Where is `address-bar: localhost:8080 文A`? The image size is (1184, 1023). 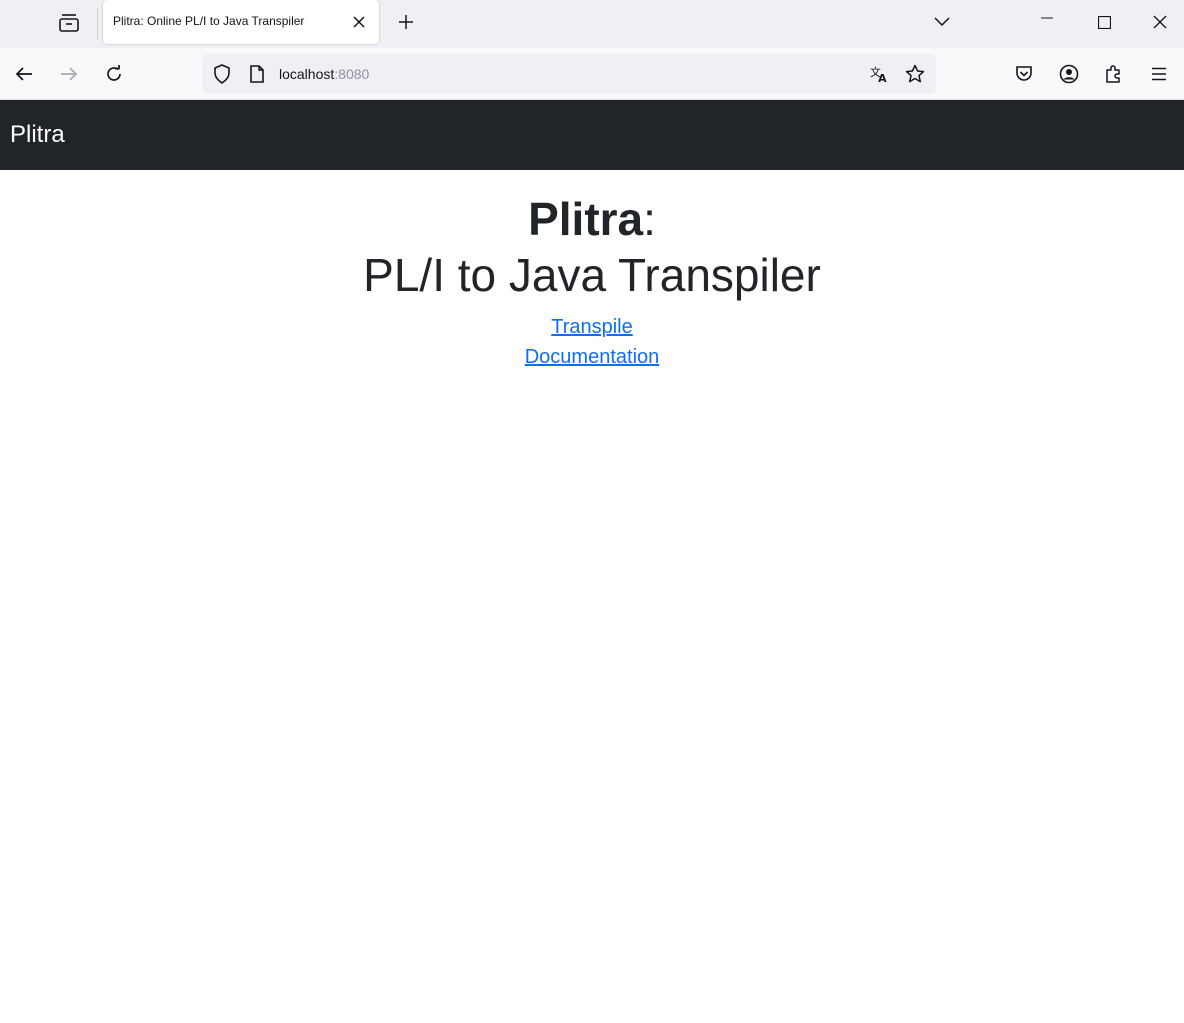
address-bar: localhost:8080 文A is located at coordinates (569, 74).